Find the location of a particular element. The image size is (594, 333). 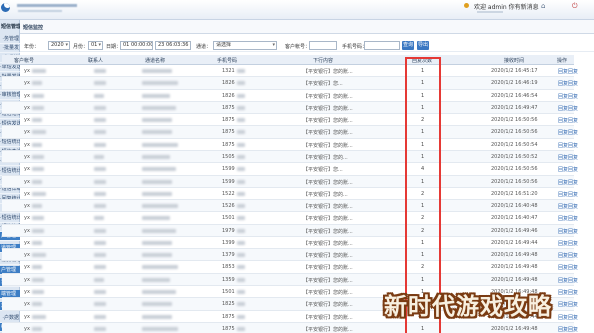

user-sub-blurred is located at coordinates (490, 12).